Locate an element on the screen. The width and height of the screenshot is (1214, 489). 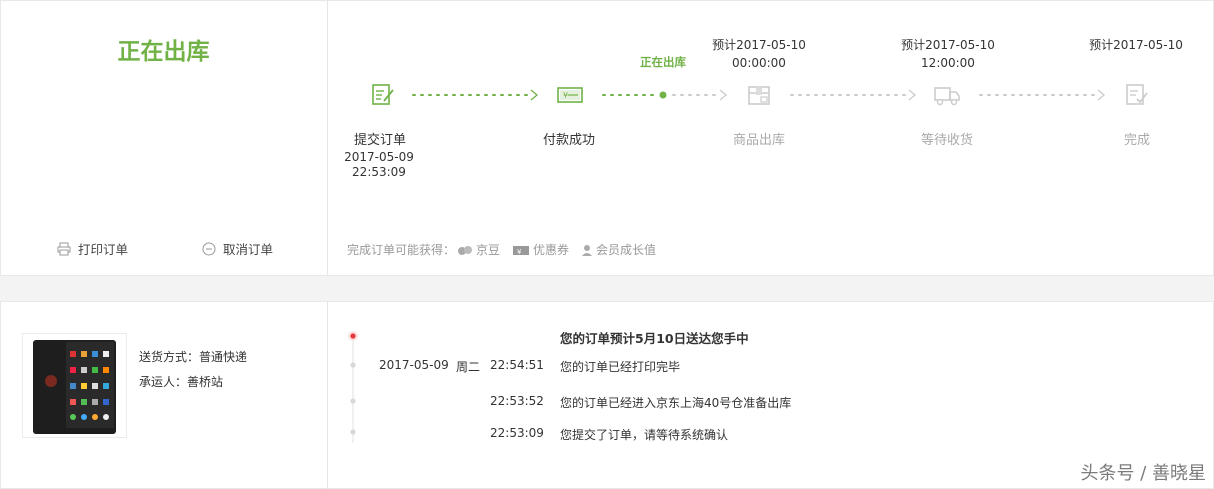
step-name: 提交订单 is located at coordinates (379, 140).